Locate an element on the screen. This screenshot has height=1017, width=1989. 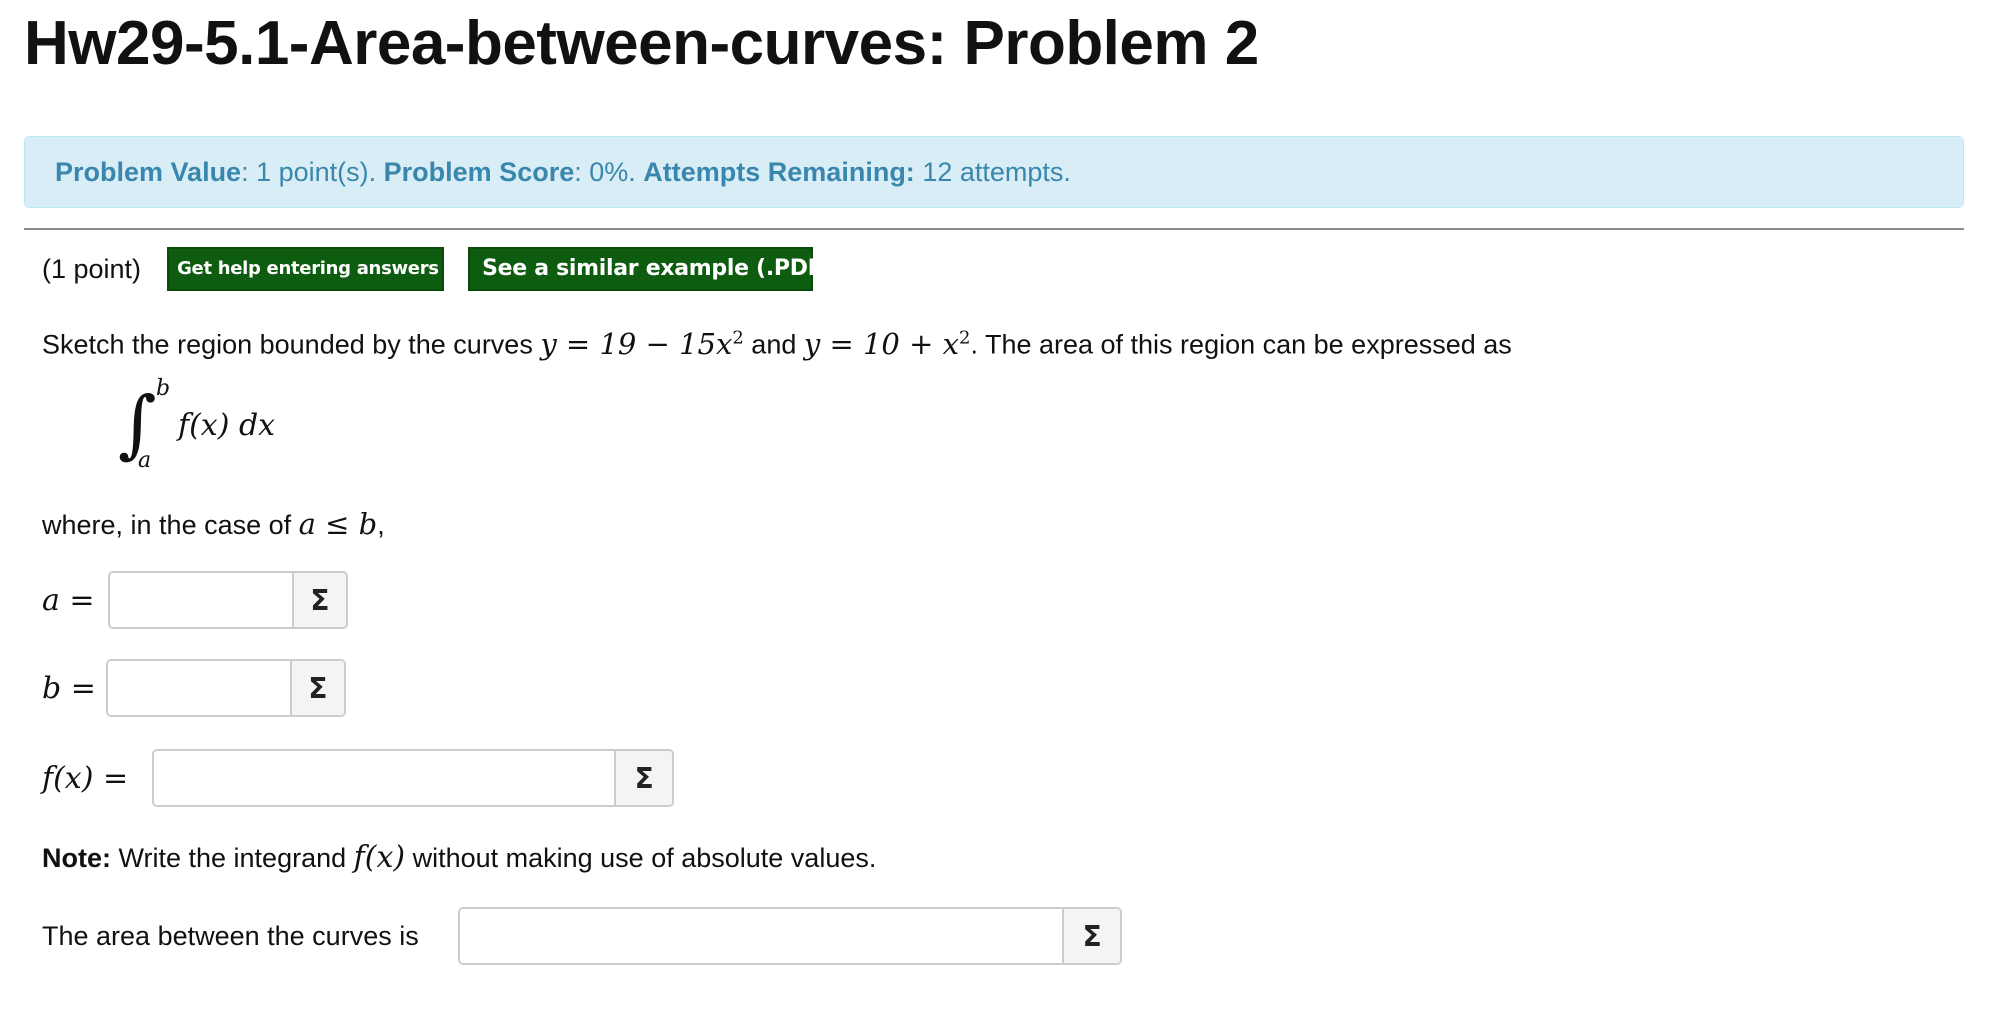
point-value: (1 point) is located at coordinates (92, 268).